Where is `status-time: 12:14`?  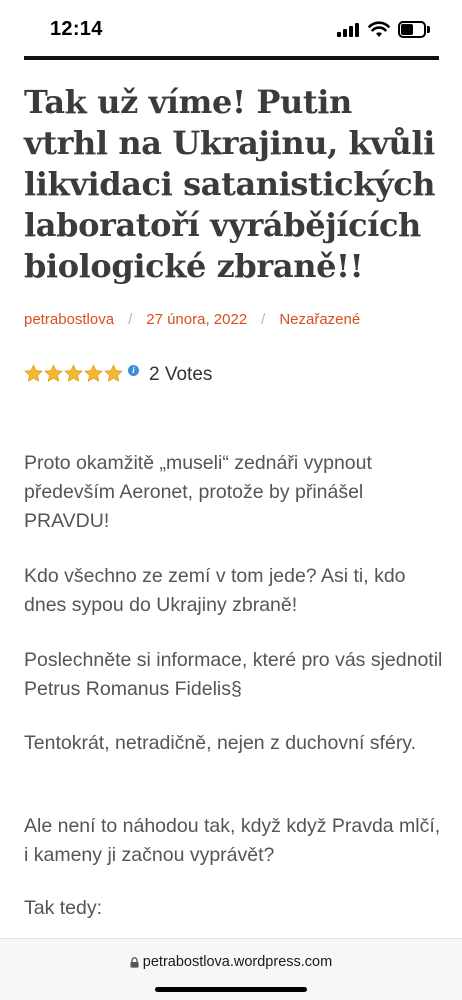
status-time: 12:14 is located at coordinates (76, 29).